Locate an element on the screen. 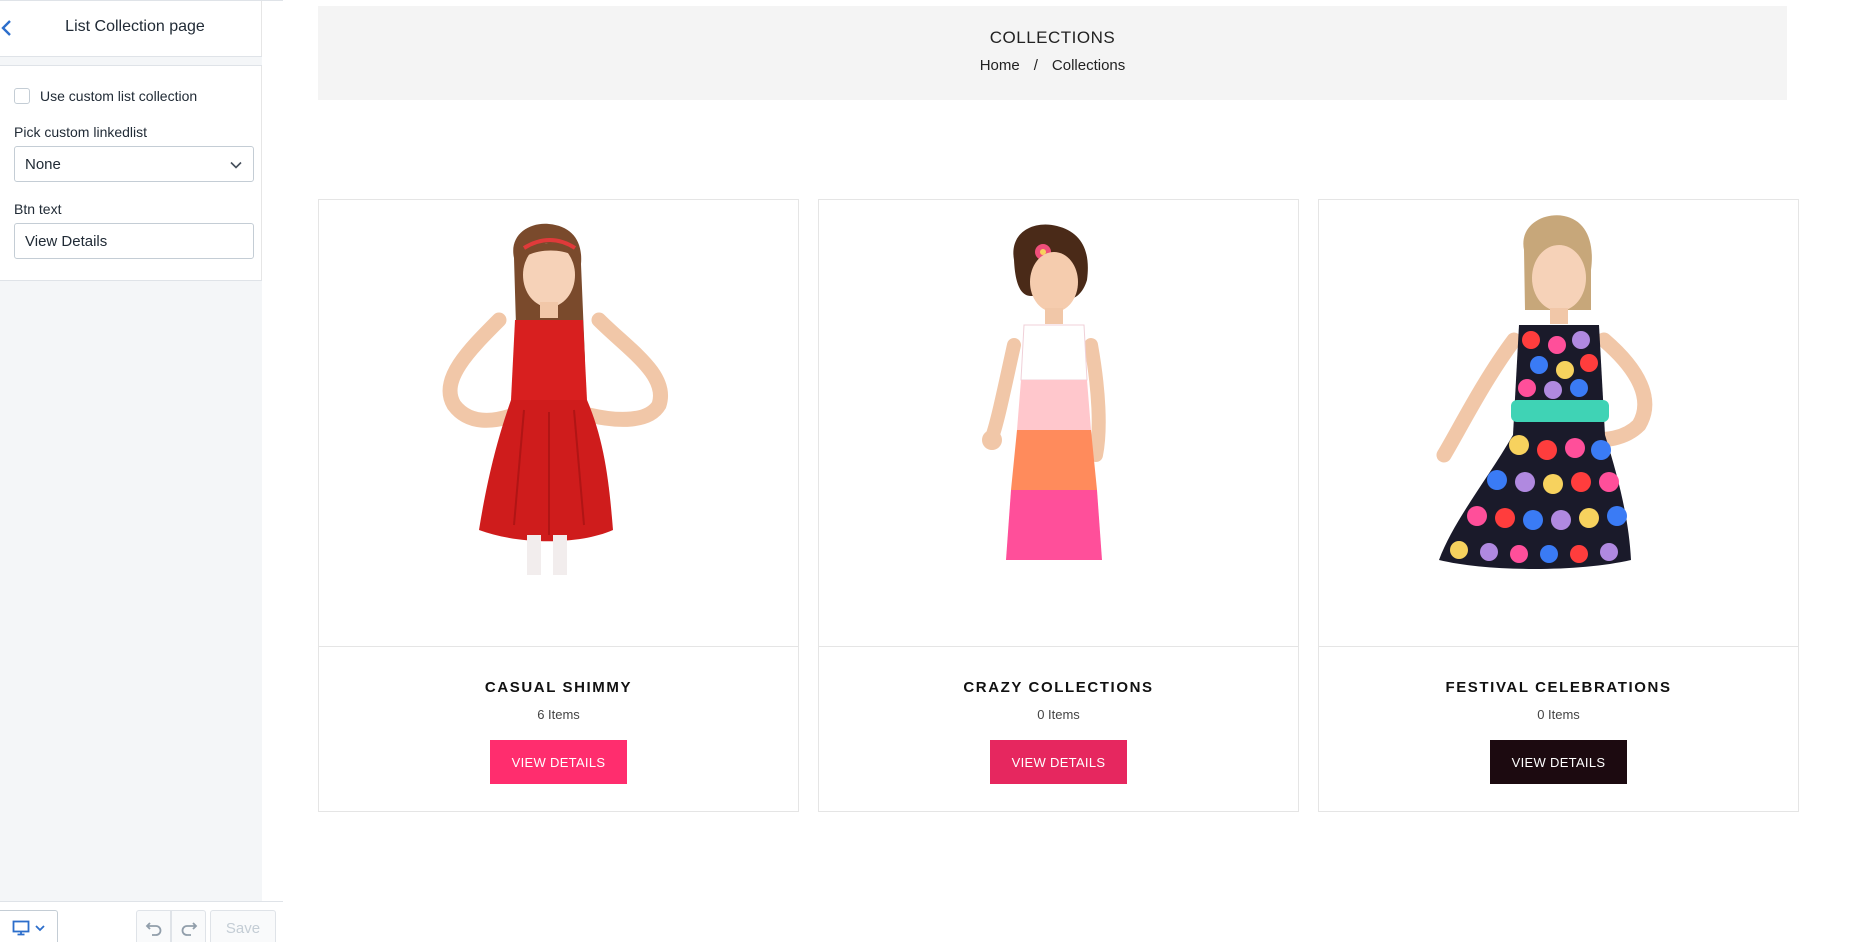  chevron-left-icon is located at coordinates (6, 28).